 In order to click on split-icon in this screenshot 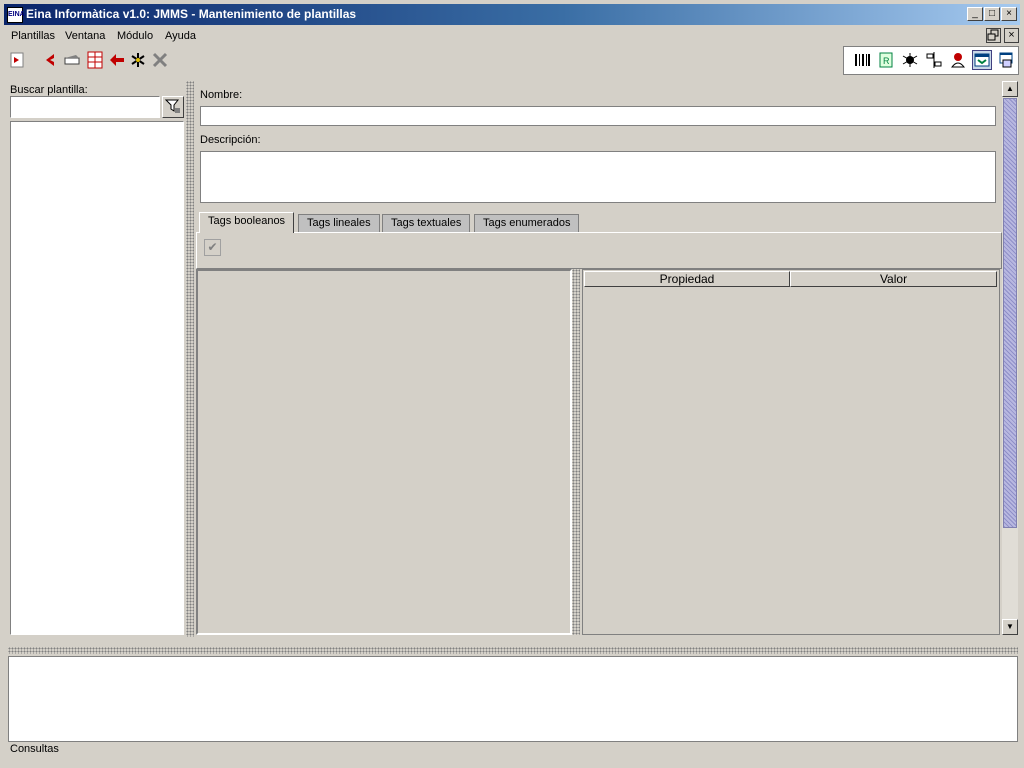, I will do `click(934, 60)`.